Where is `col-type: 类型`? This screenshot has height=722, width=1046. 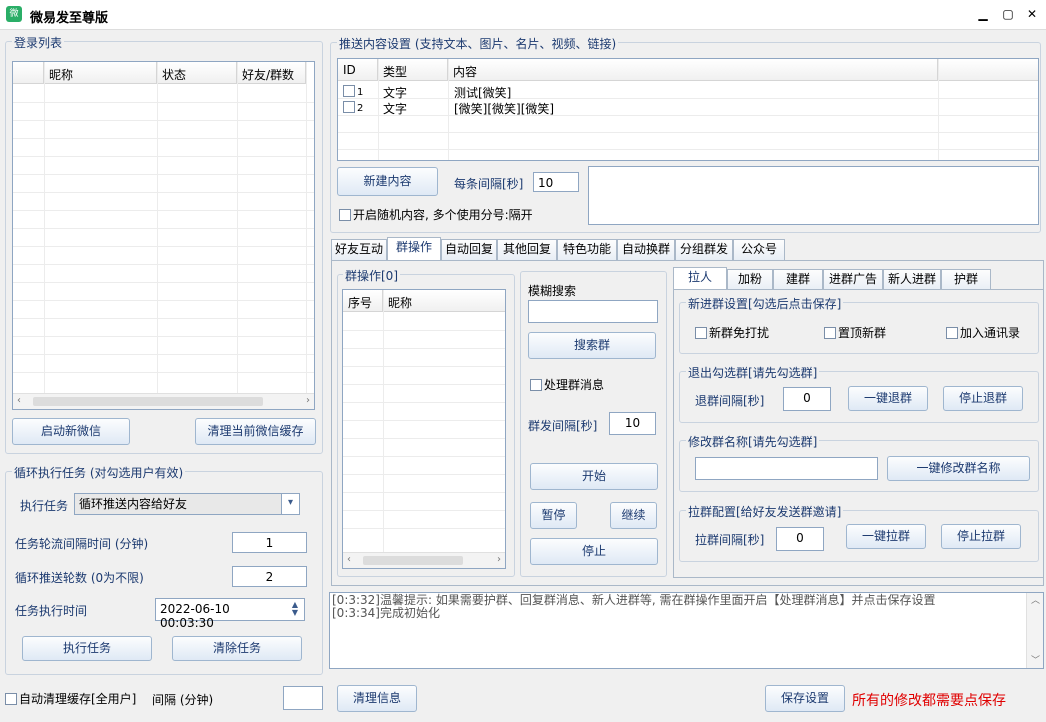 col-type: 类型 is located at coordinates (413, 70).